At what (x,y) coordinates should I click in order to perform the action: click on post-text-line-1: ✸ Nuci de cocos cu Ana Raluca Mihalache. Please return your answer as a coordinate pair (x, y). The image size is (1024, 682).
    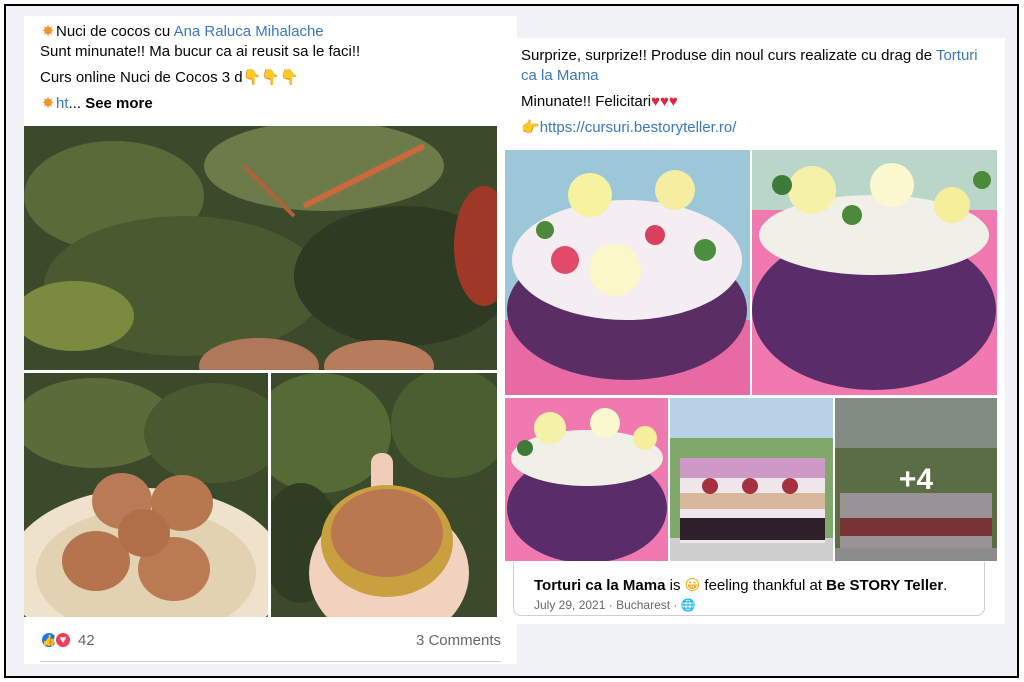
    Looking at the image, I should click on (182, 32).